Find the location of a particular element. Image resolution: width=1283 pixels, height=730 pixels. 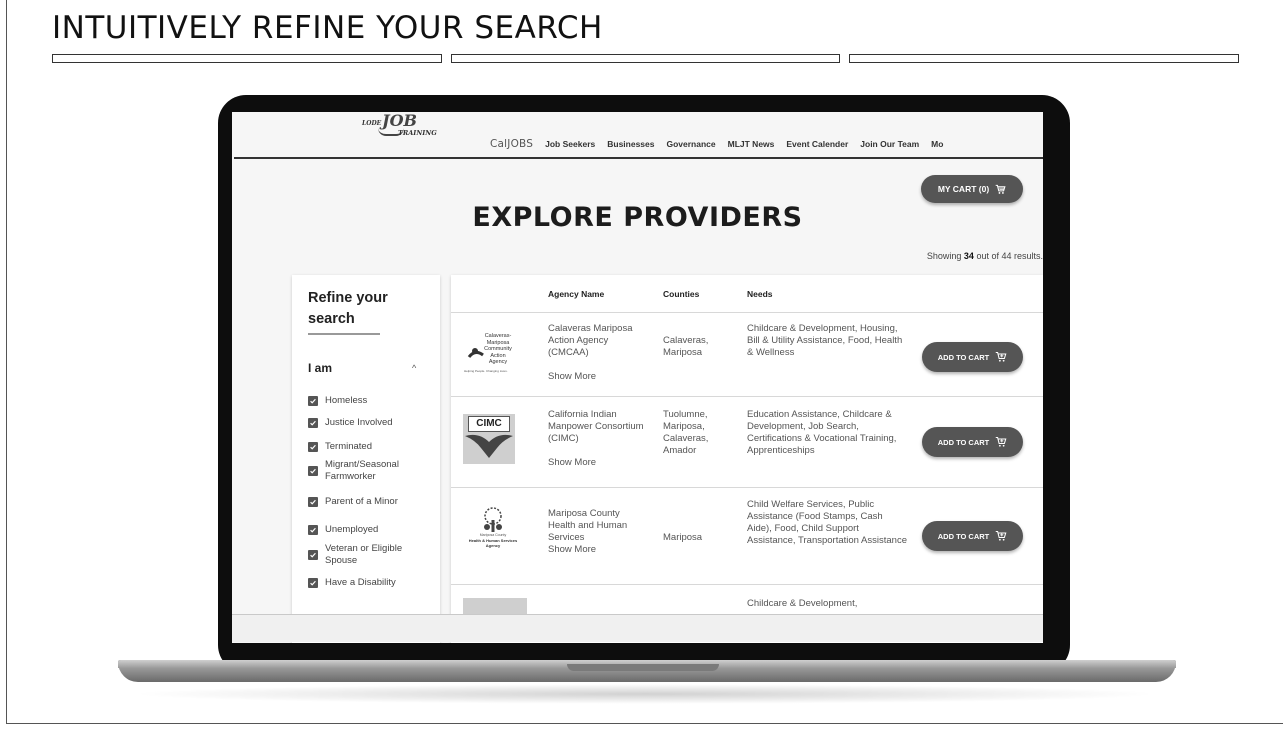

nav-event-calender: Event Calender is located at coordinates (817, 144).